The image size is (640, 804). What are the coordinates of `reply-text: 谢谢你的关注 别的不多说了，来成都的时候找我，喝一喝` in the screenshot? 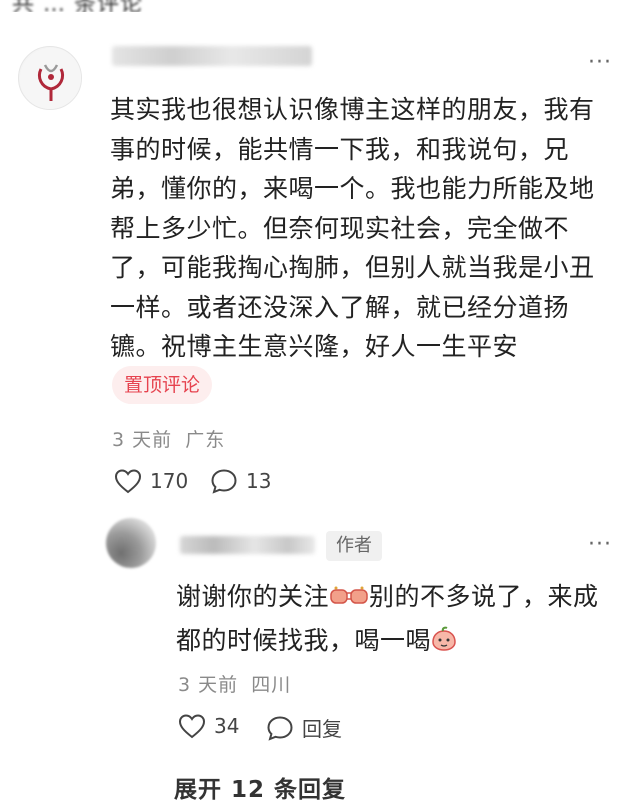 It's located at (396, 620).